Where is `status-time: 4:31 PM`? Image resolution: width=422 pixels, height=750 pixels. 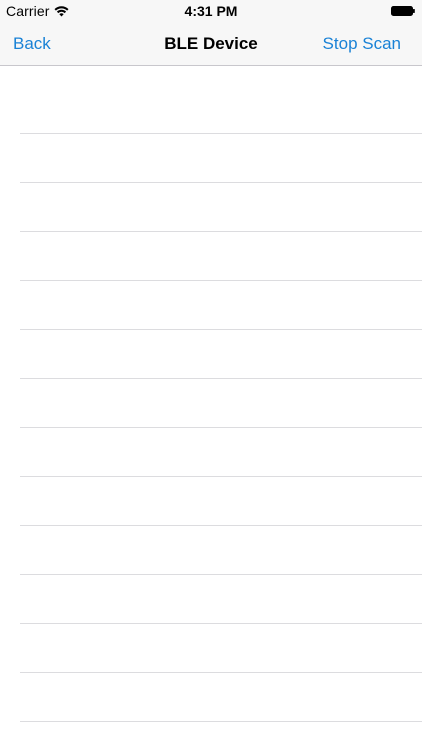
status-time: 4:31 PM is located at coordinates (211, 11).